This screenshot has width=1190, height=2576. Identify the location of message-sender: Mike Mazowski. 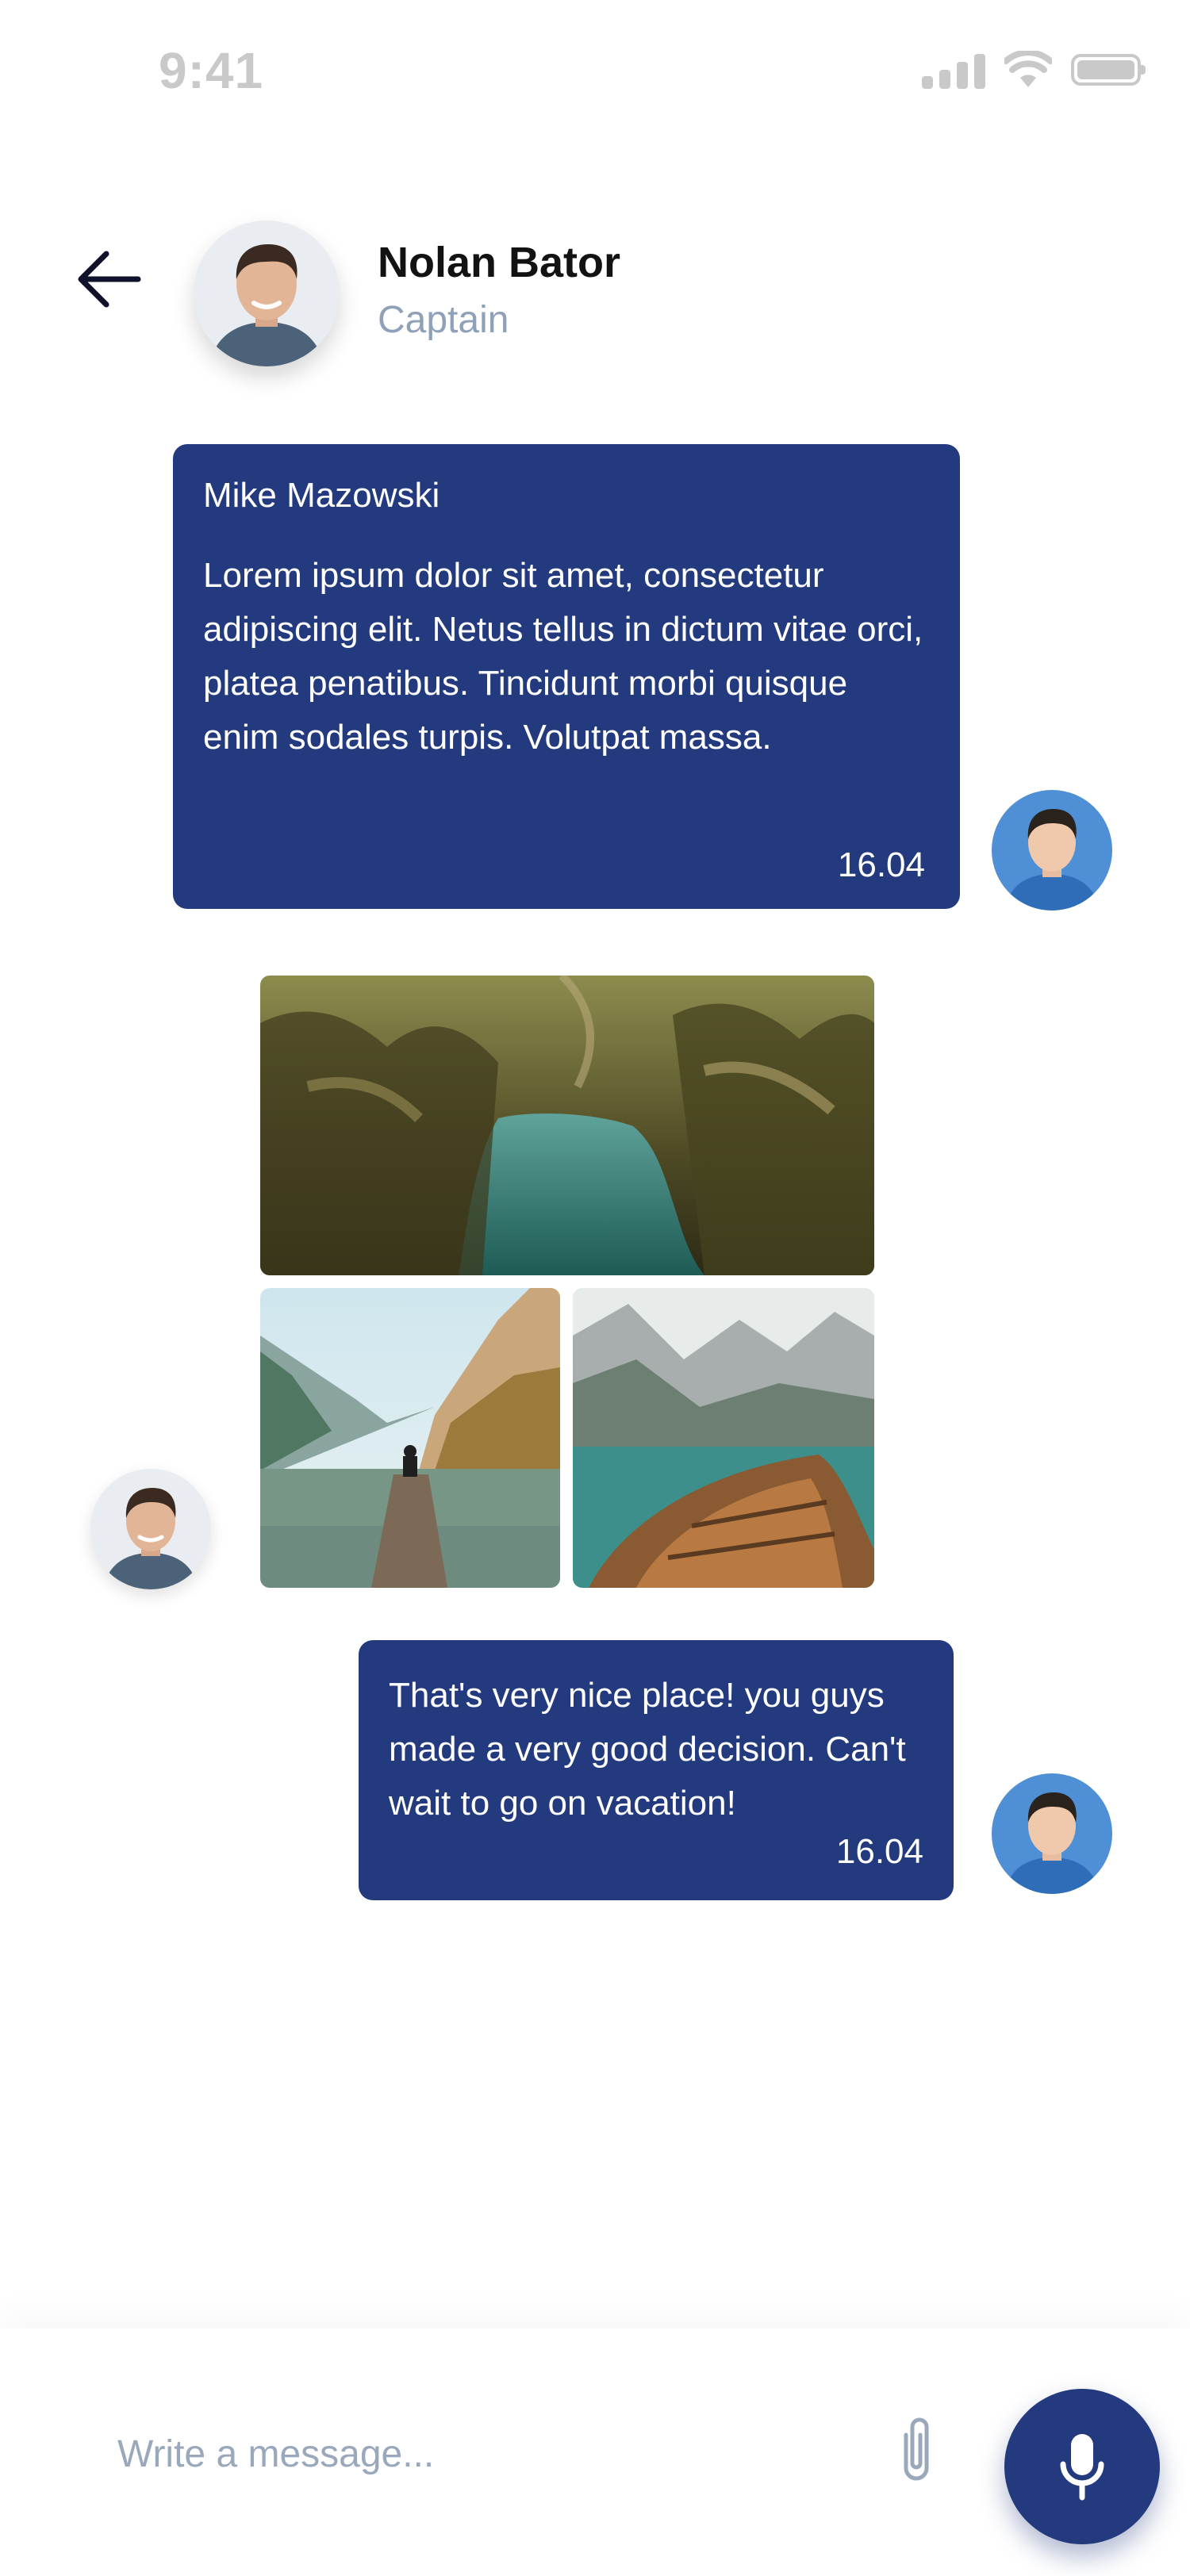
(321, 495).